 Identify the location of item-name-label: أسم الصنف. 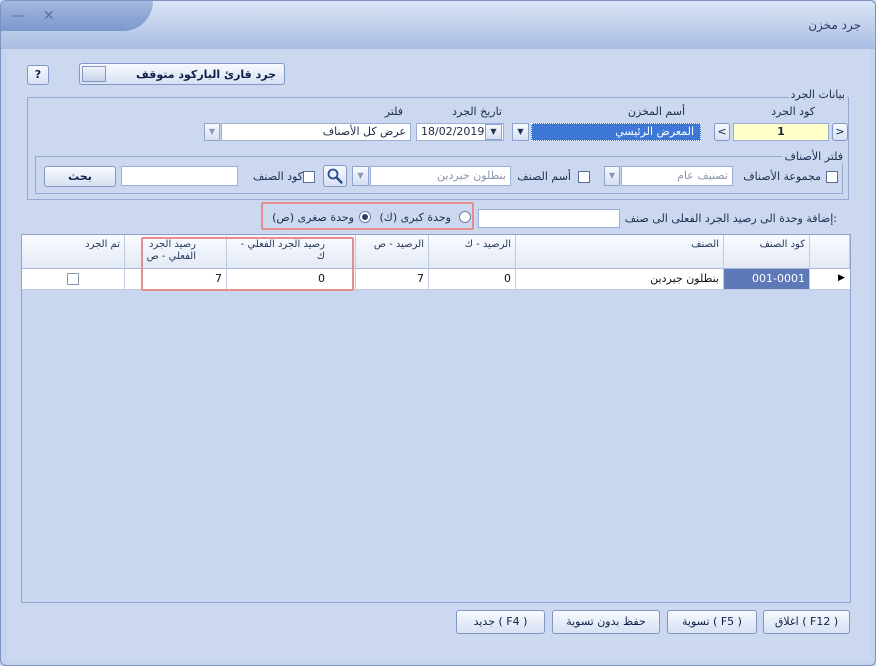
(544, 176).